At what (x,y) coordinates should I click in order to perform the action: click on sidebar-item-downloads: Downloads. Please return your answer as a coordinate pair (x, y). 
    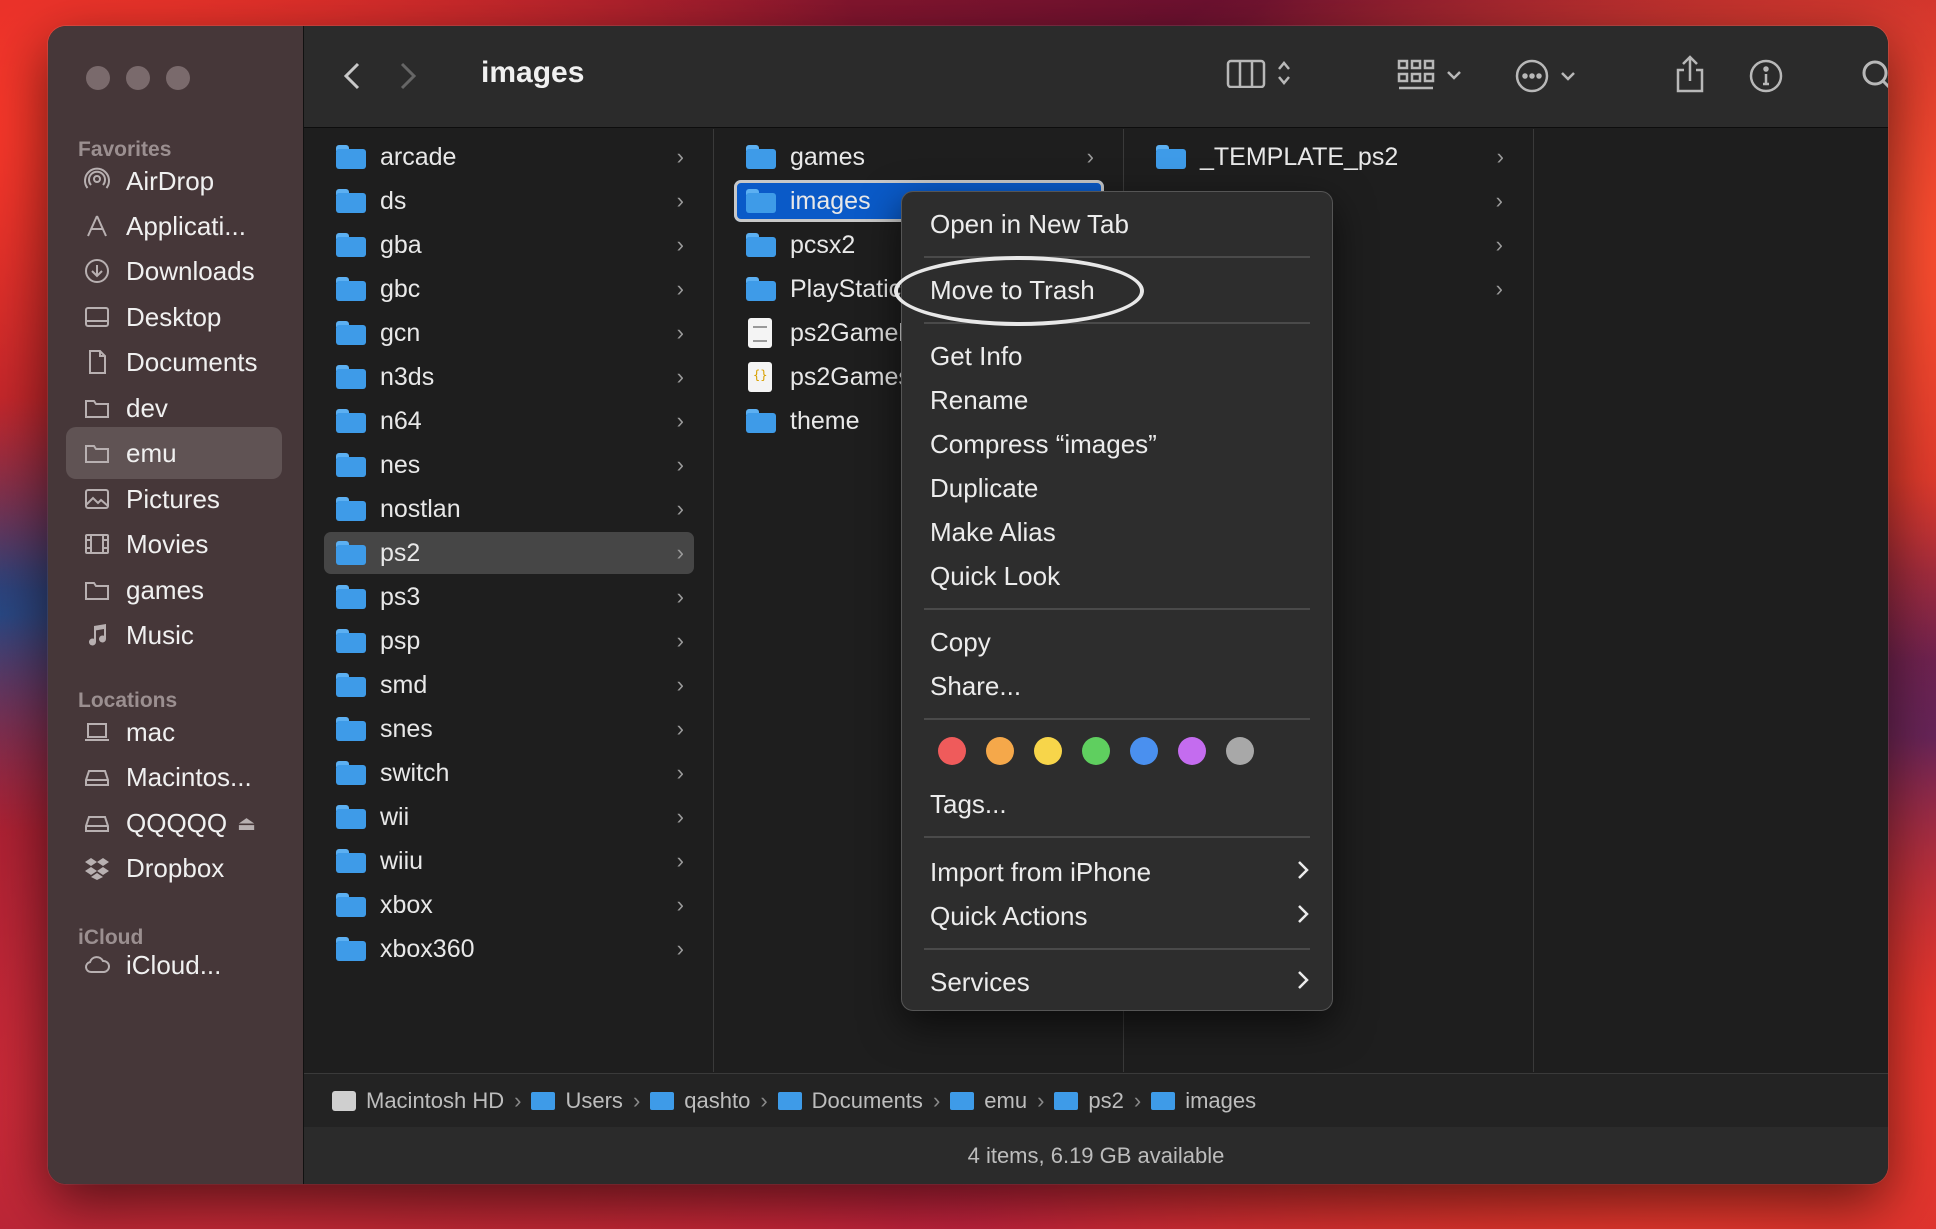
    Looking at the image, I should click on (174, 271).